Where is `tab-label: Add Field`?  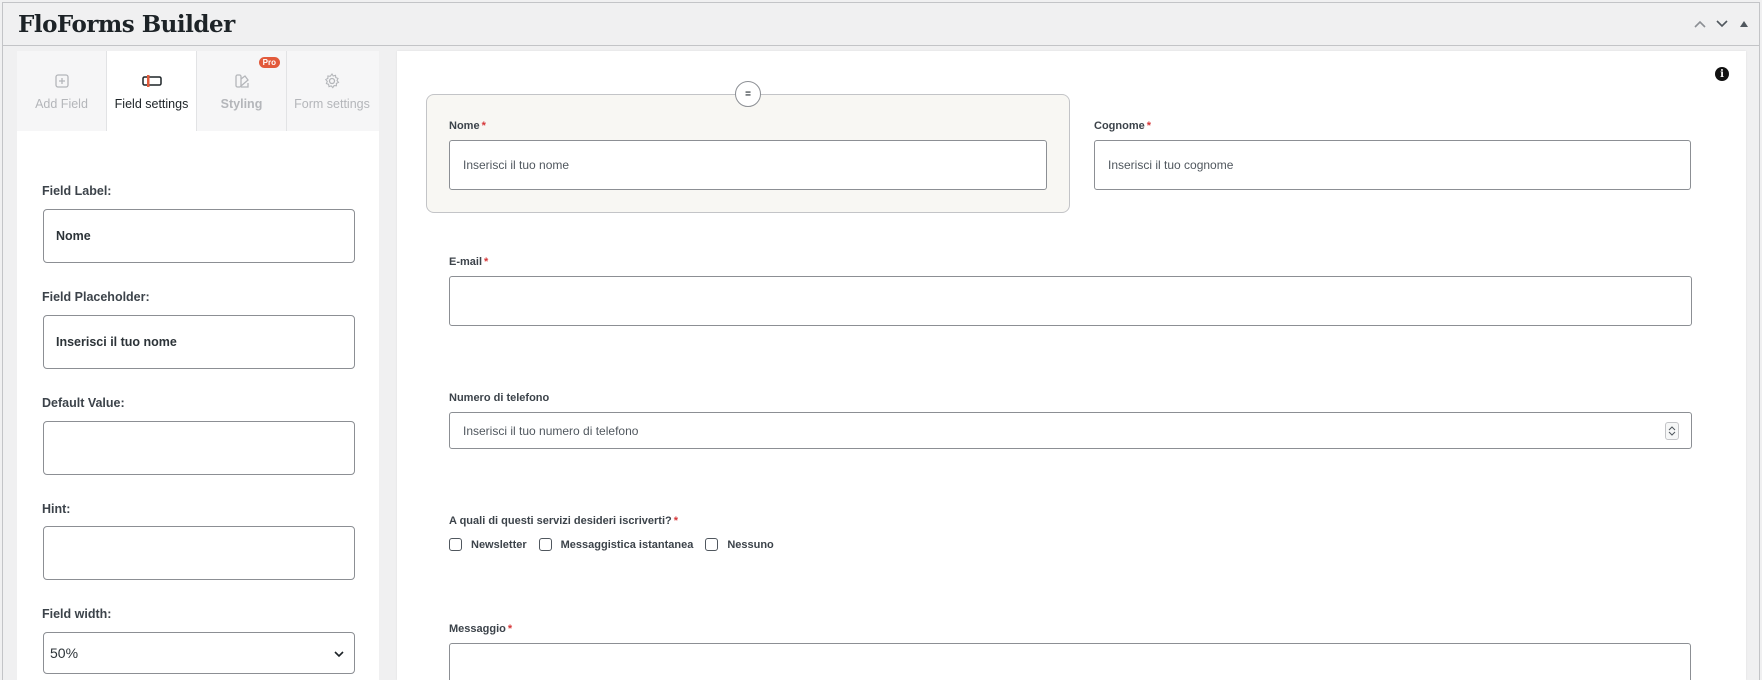
tab-label: Add Field is located at coordinates (61, 104).